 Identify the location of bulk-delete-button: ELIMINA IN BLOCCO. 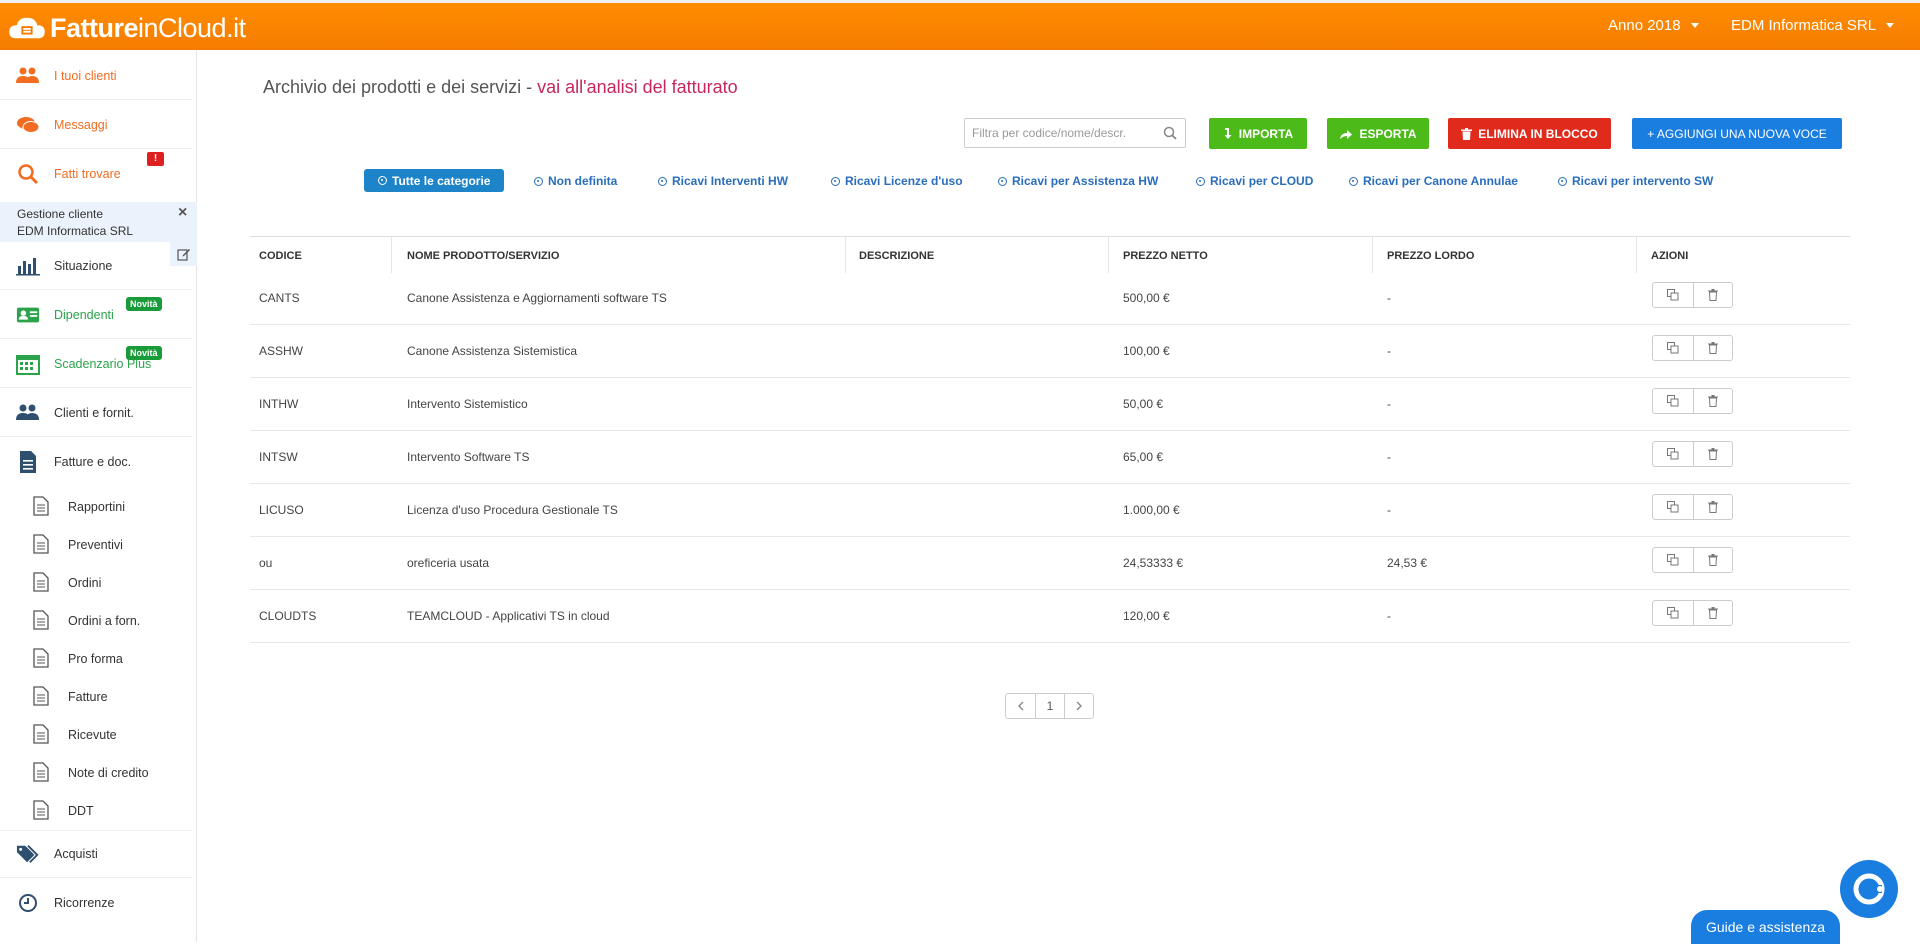
(1529, 133).